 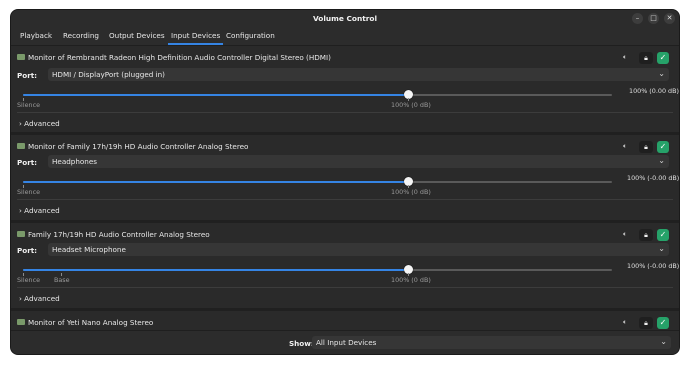 What do you see at coordinates (91, 322) in the screenshot?
I see `device-name: Monitor of Yeti Nano Analog Stereo` at bounding box center [91, 322].